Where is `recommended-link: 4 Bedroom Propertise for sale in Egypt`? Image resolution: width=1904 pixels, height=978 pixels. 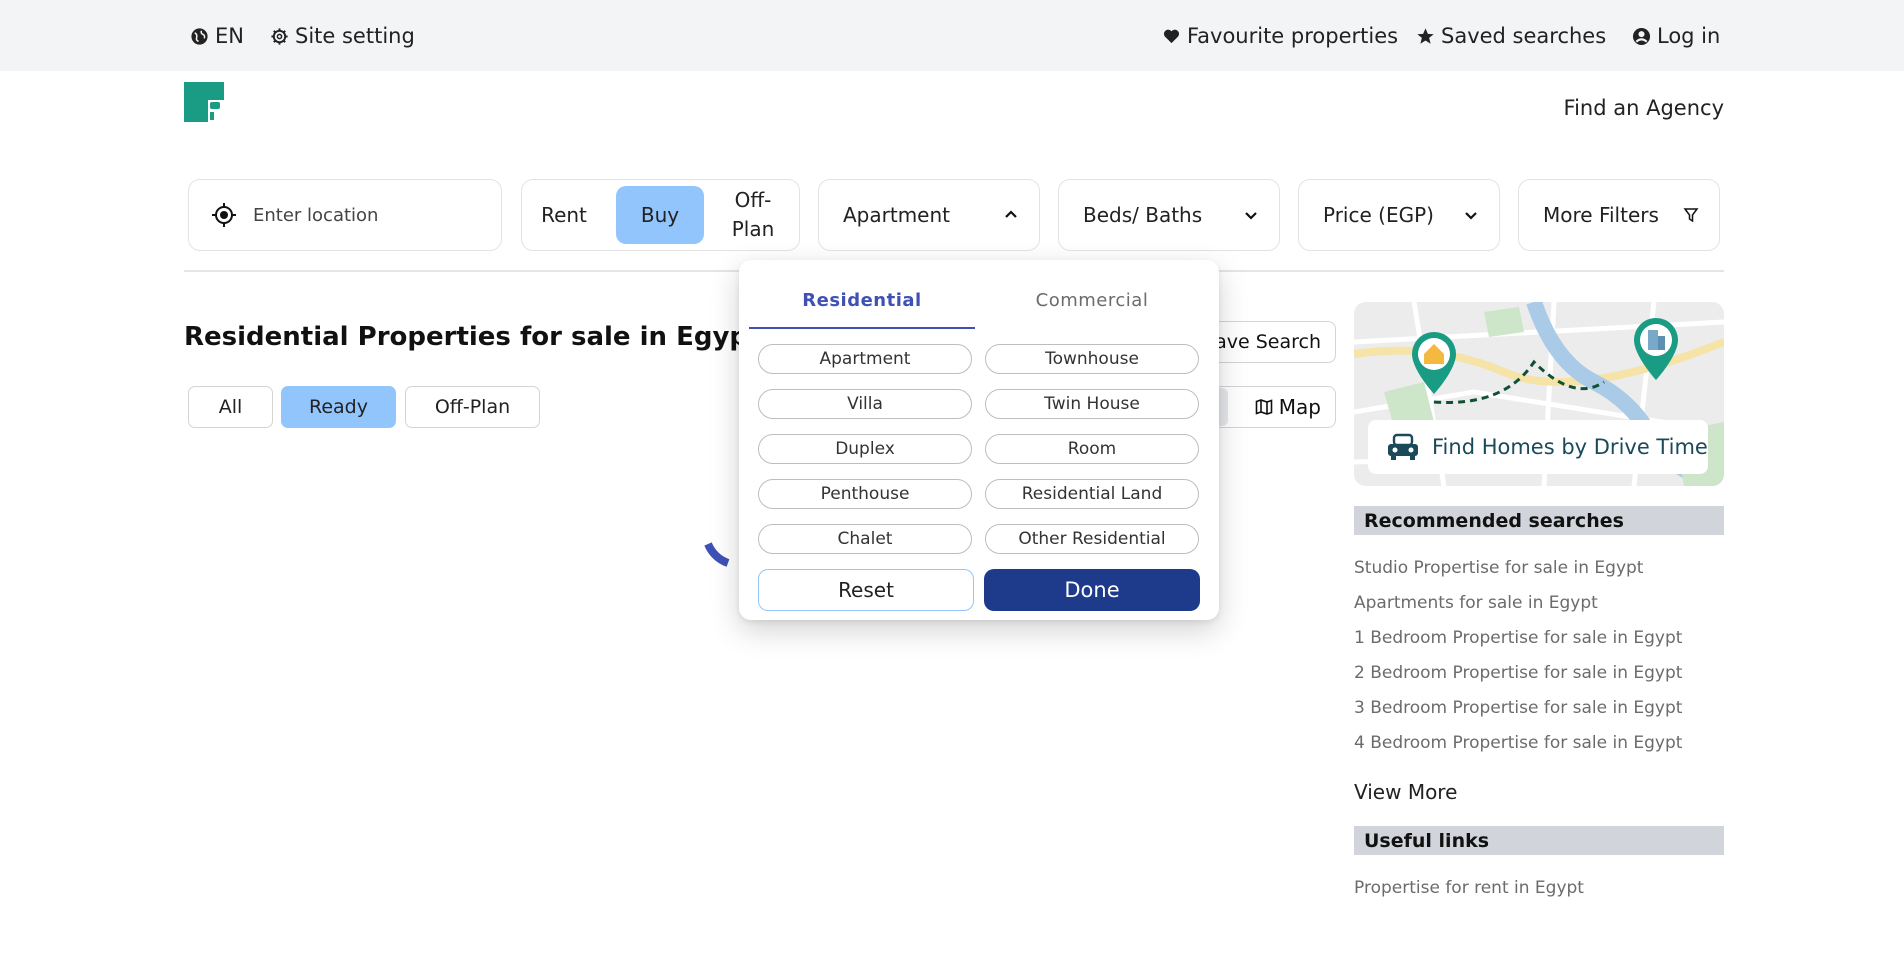
recommended-link: 4 Bedroom Propertise for sale in Egypt is located at coordinates (1518, 743).